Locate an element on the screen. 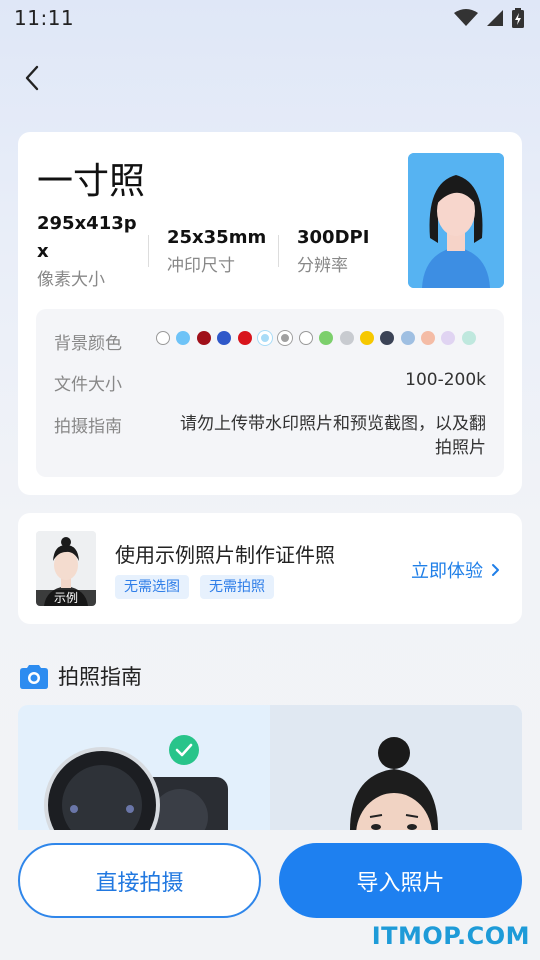 The width and height of the screenshot is (540, 960). status-icons is located at coordinates (489, 18).